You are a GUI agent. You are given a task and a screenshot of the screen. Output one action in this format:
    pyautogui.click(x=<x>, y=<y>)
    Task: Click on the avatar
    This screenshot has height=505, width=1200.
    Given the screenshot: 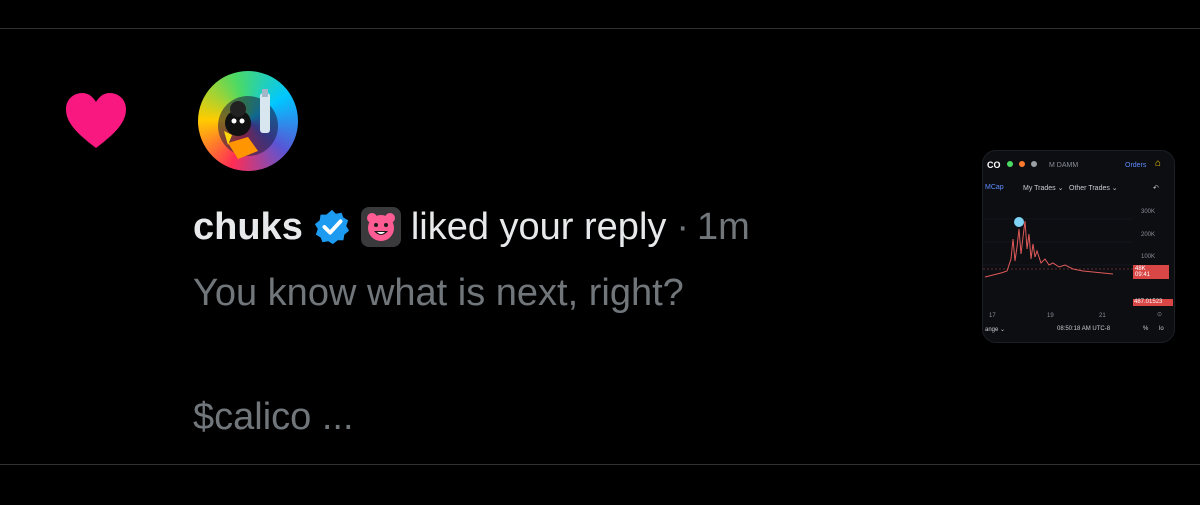 What is the action you would take?
    pyautogui.click(x=248, y=121)
    